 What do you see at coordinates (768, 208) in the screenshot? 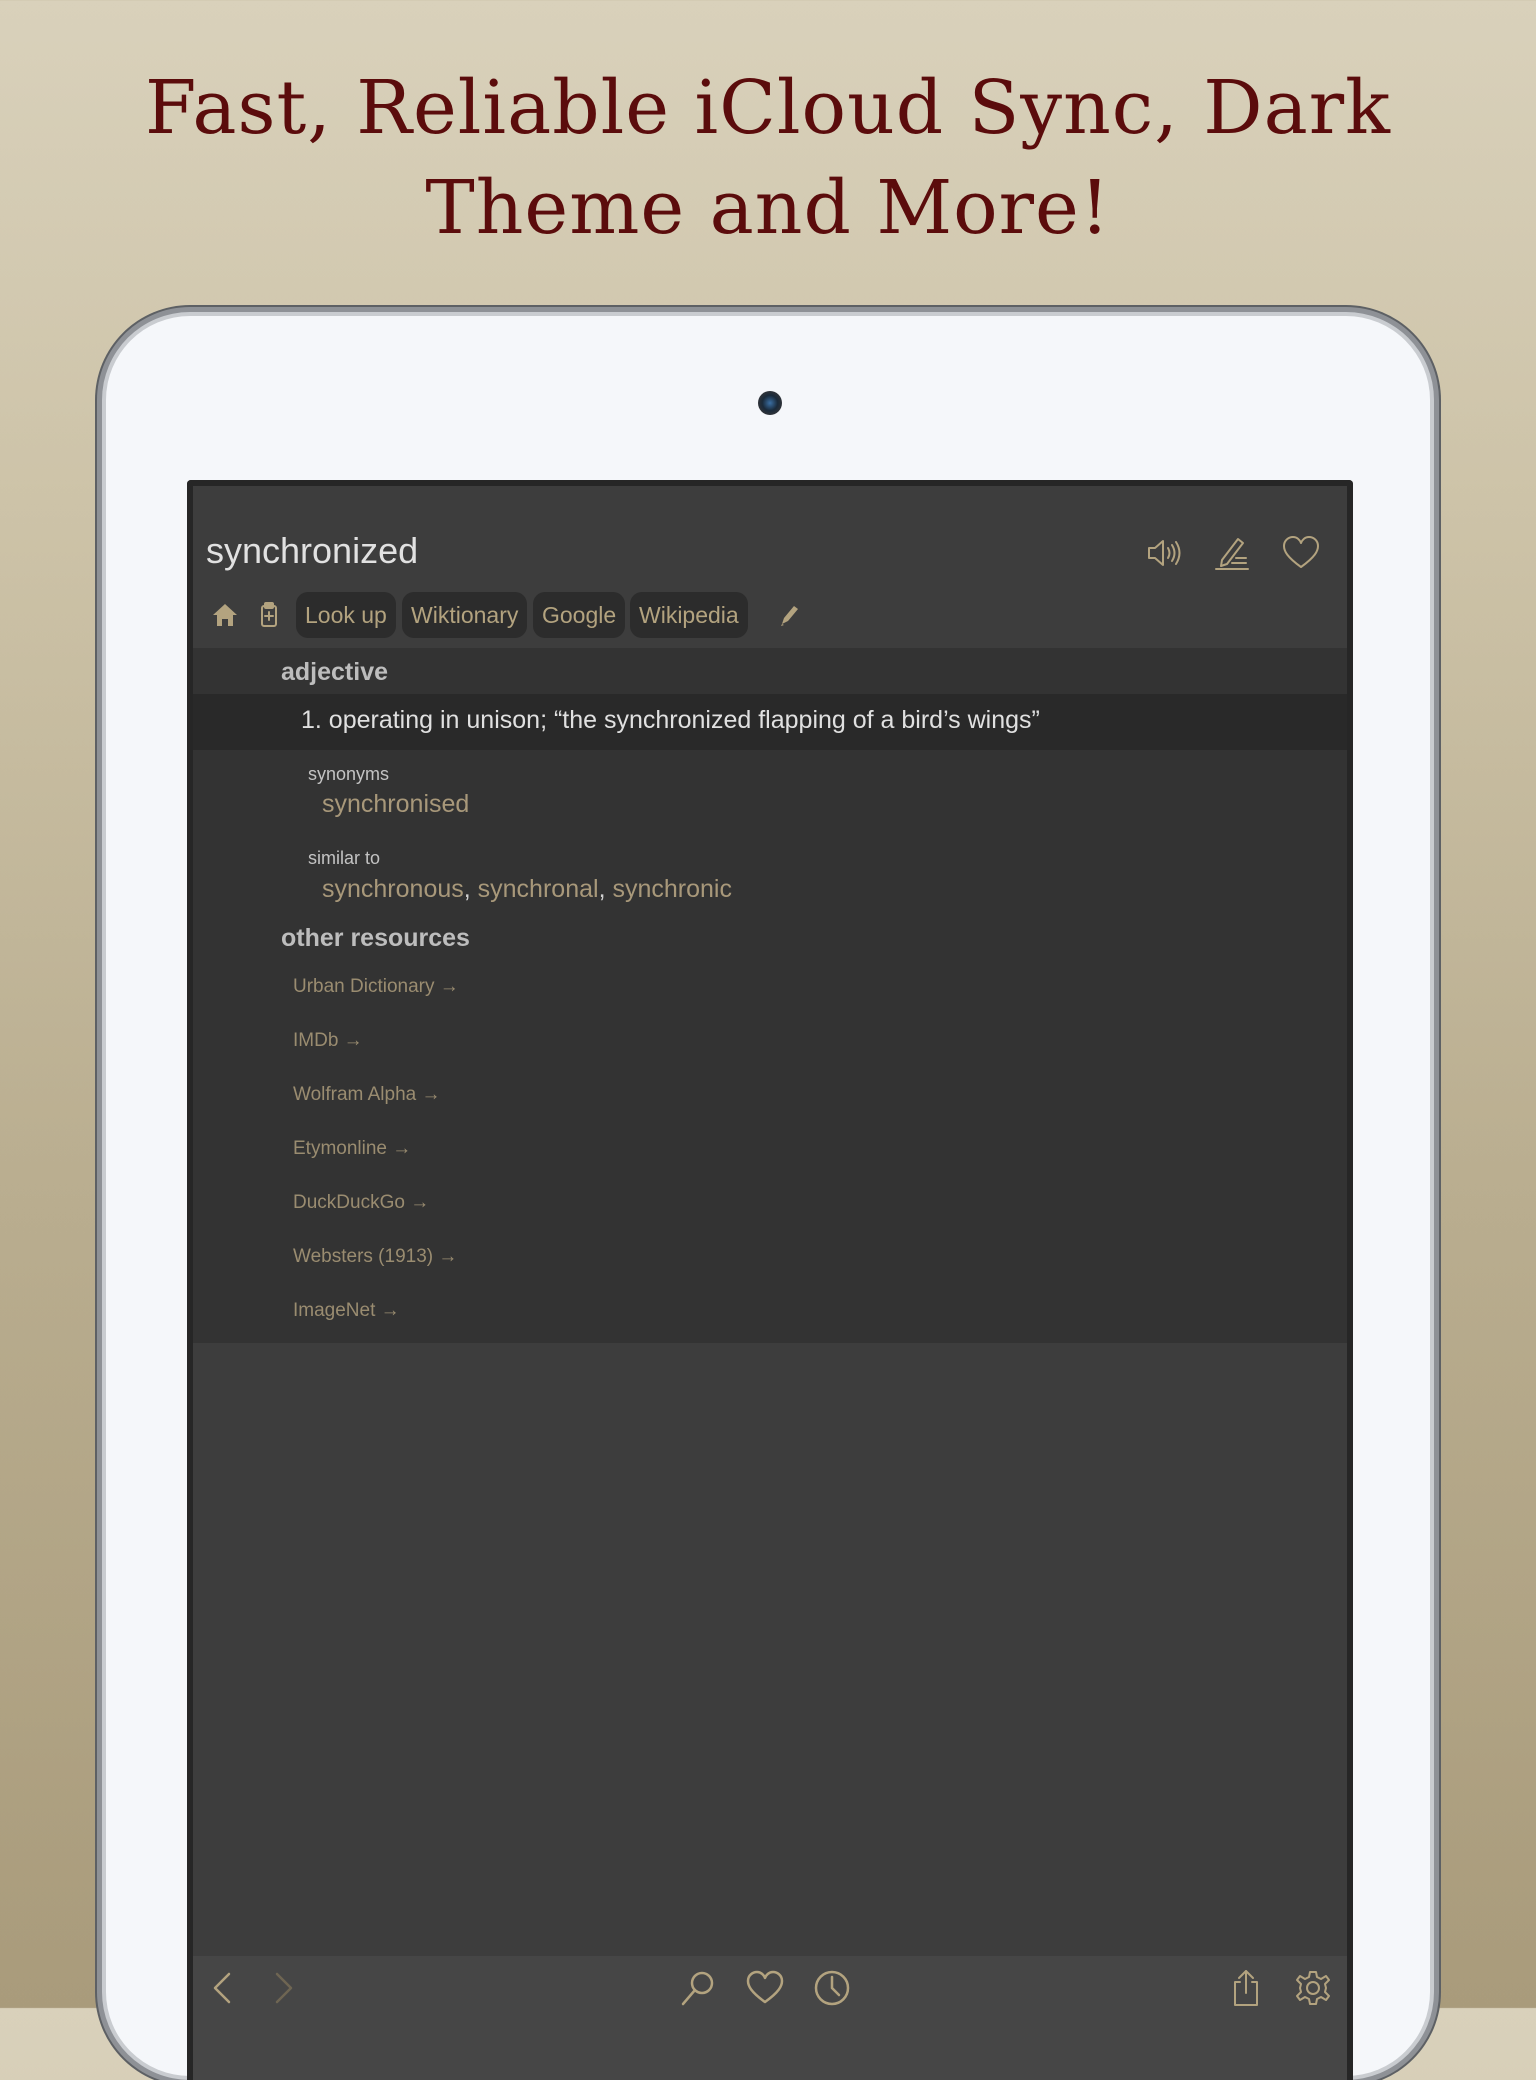
I see `headline-line-2: Theme and More!` at bounding box center [768, 208].